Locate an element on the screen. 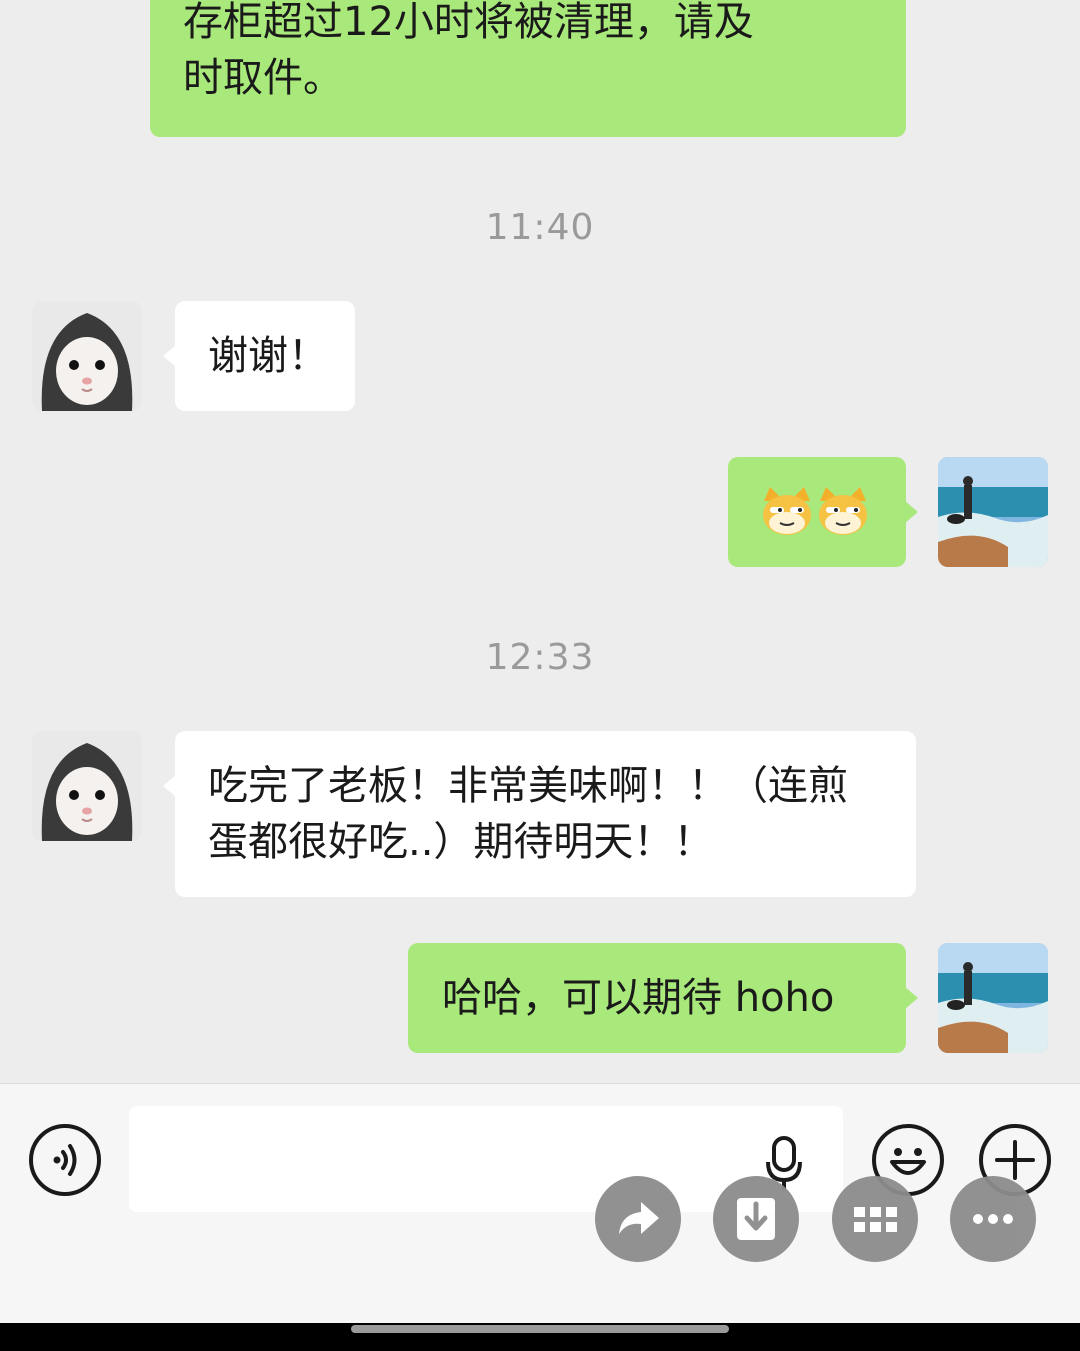 This screenshot has width=1080, height=1351. timestamp: 11:40 is located at coordinates (540, 227).